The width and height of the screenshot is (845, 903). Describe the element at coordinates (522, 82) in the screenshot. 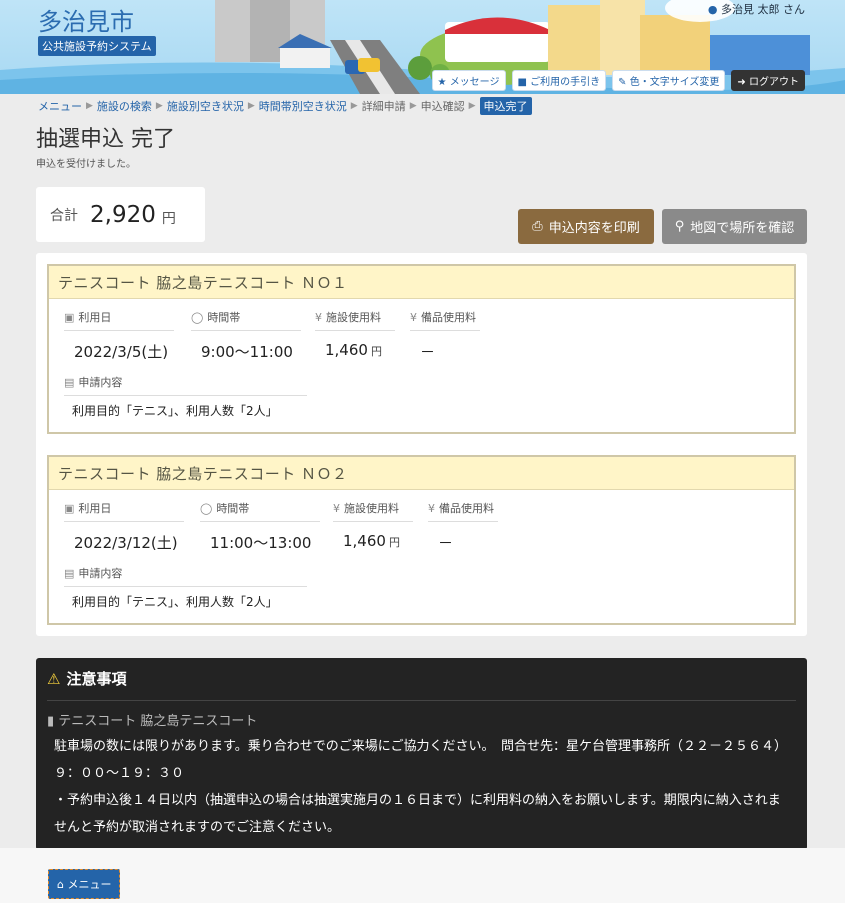

I see `book-icon: ■` at that location.